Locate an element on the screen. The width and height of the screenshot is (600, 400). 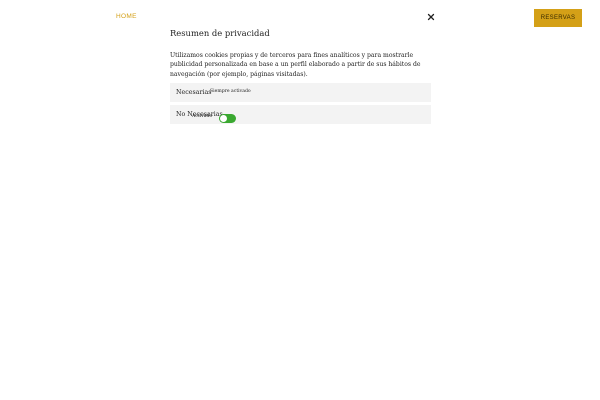
always-enabled-status: Siempre activado is located at coordinates (230, 91).